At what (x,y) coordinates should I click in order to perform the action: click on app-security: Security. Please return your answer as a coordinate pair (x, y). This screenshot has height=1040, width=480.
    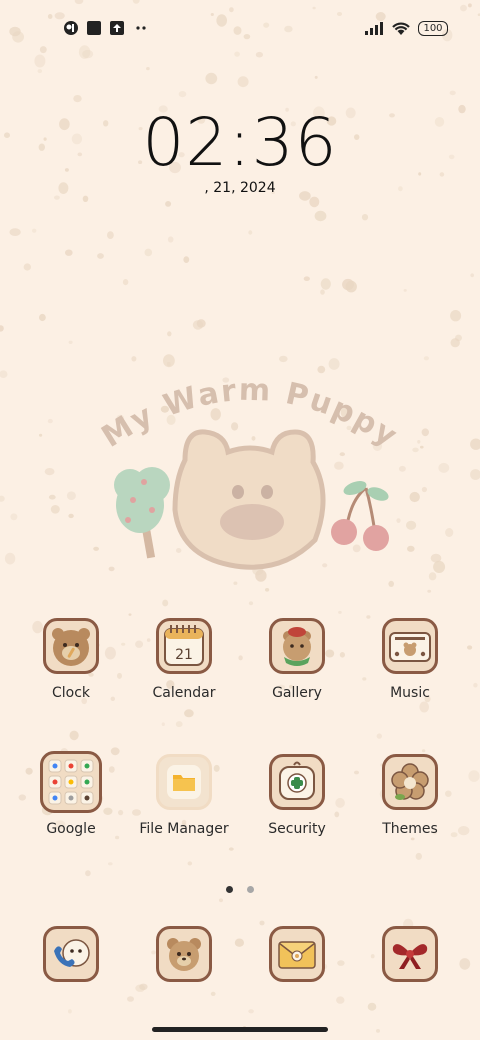
    Looking at the image, I should click on (297, 795).